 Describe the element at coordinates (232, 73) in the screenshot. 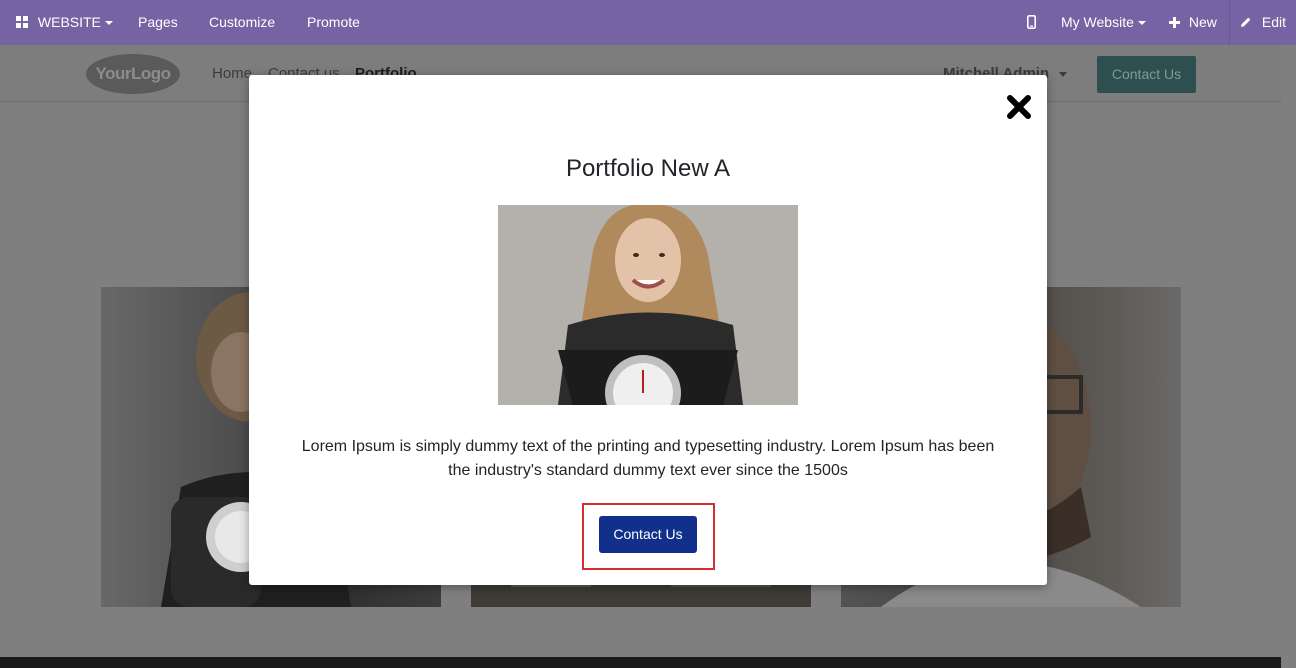

I see `nav-item-home: Home` at that location.